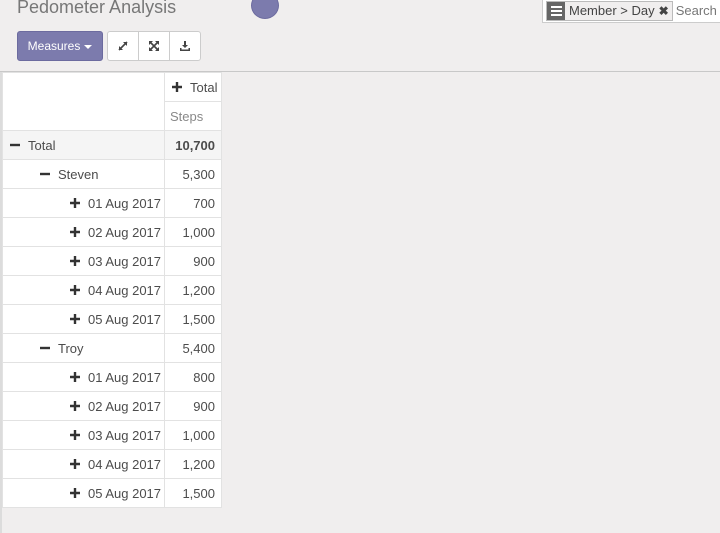 The width and height of the screenshot is (720, 533). What do you see at coordinates (193, 377) in the screenshot?
I see `cell-value: 800` at bounding box center [193, 377].